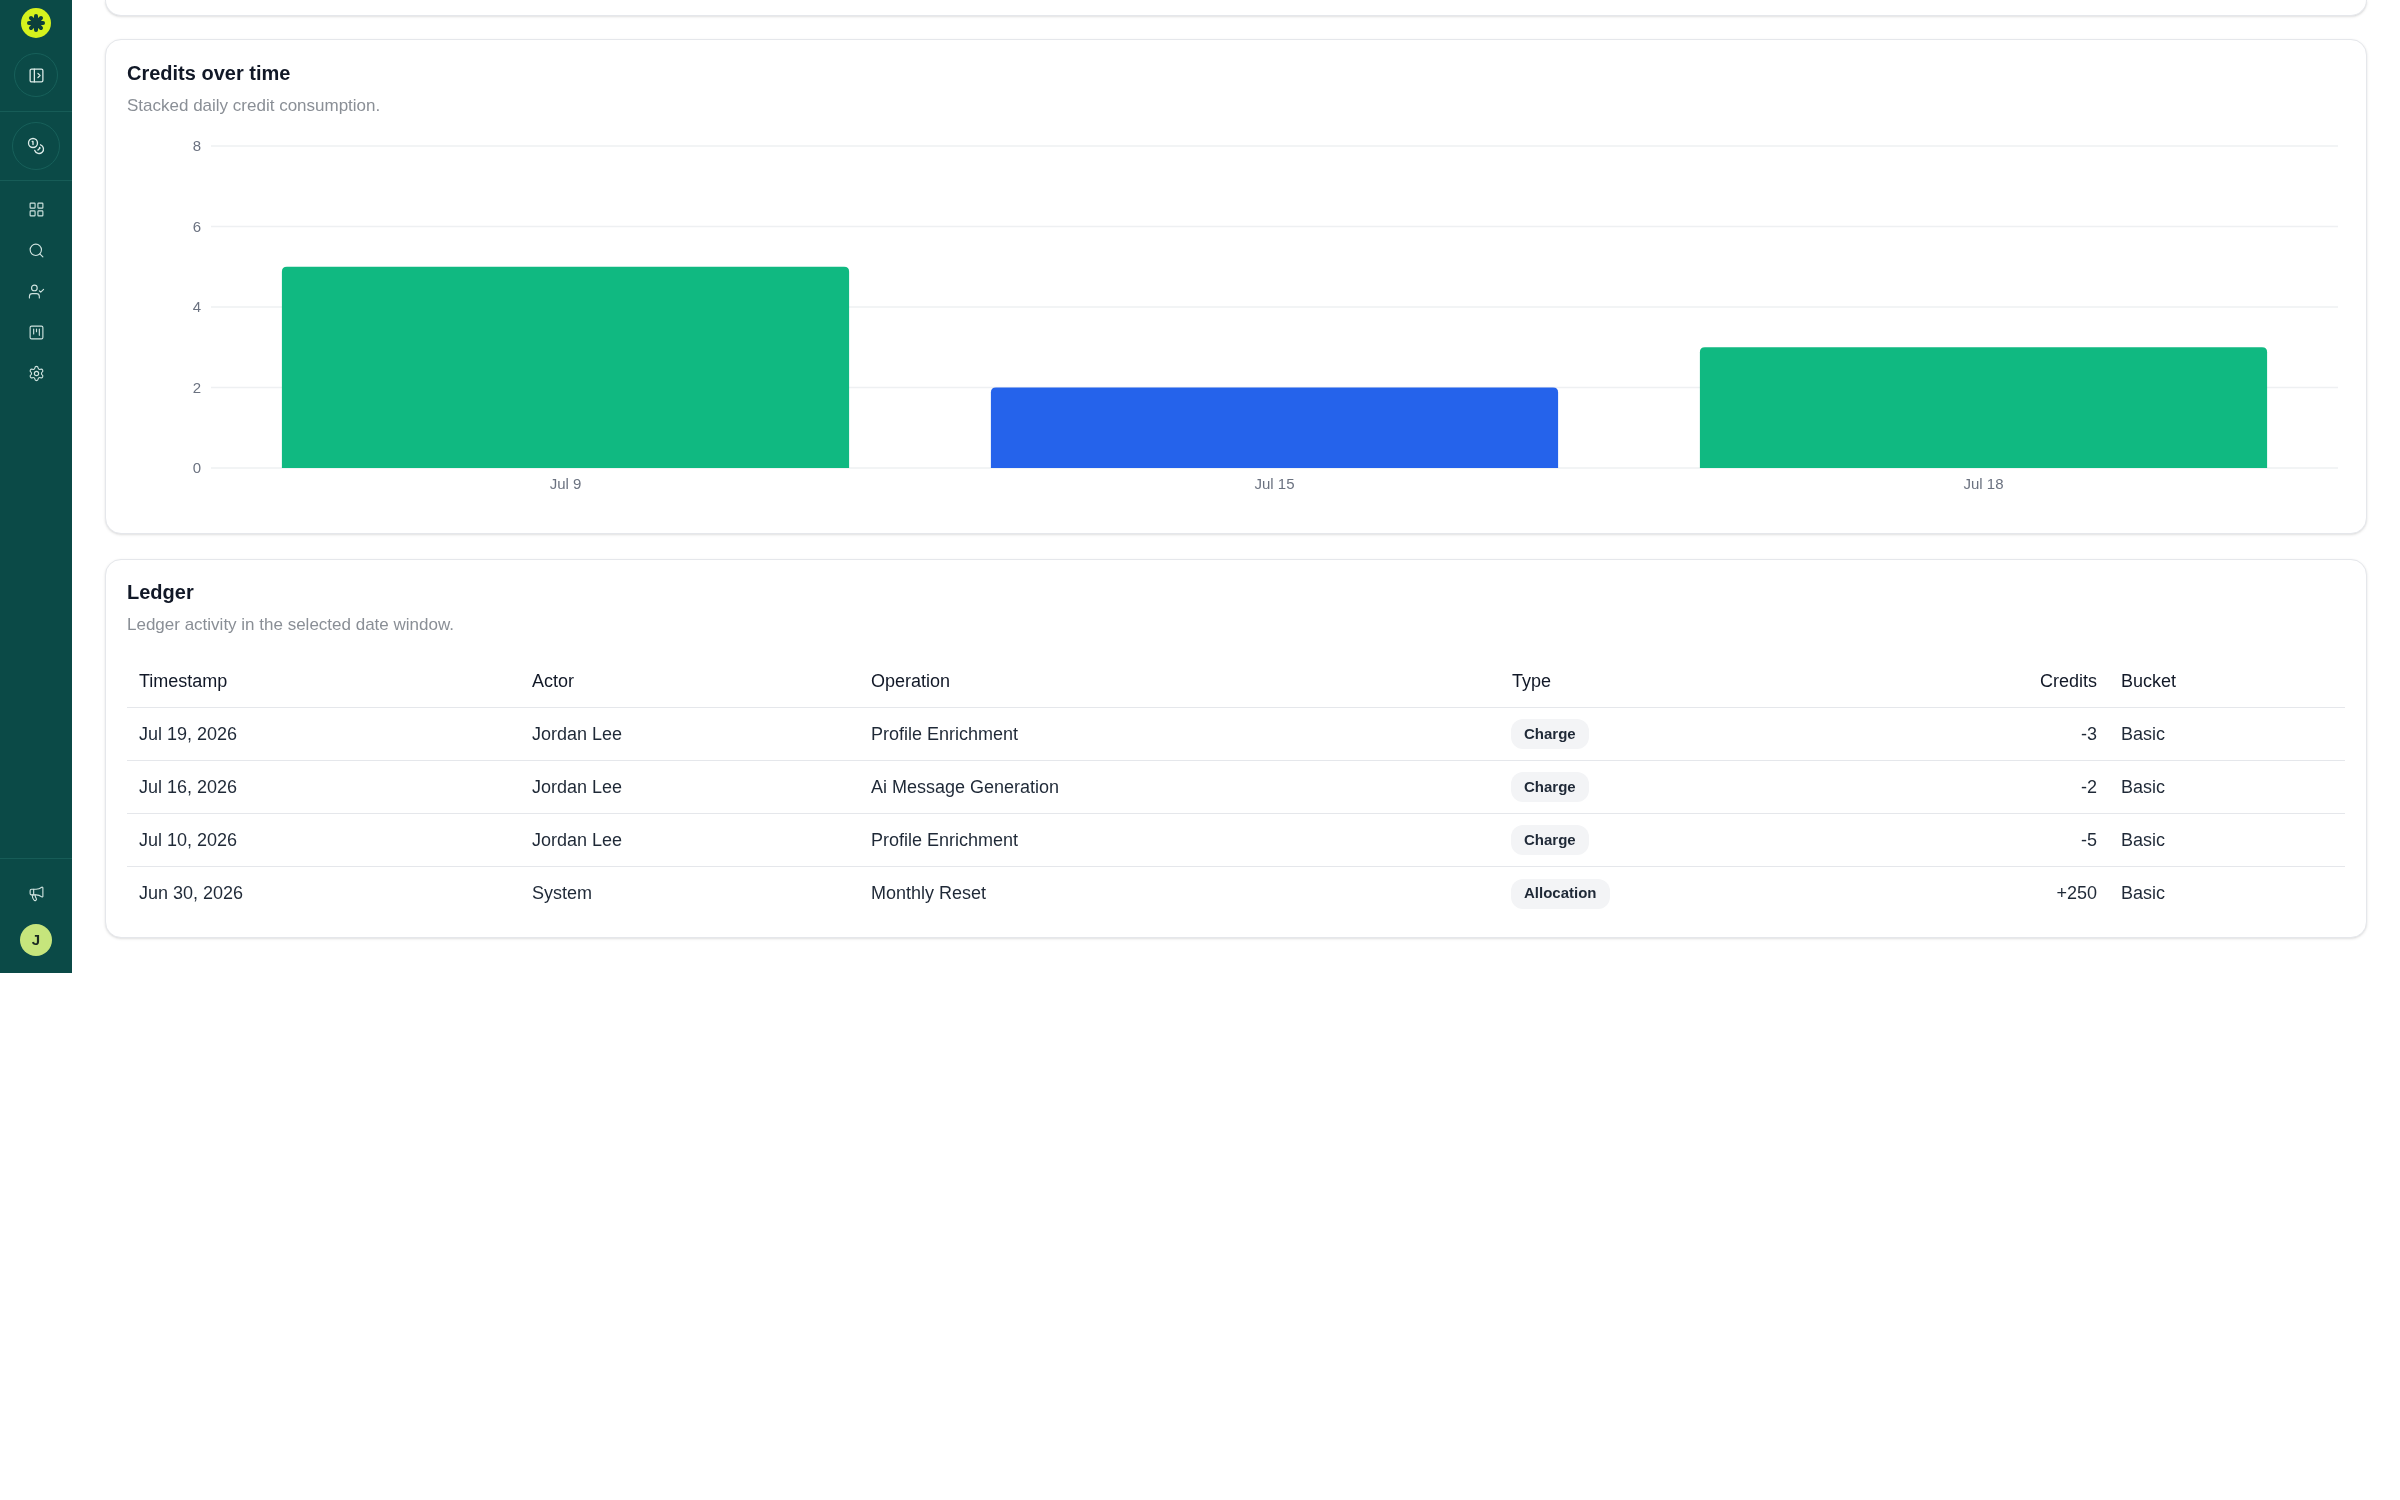 Image resolution: width=2400 pixels, height=1500 pixels. Describe the element at coordinates (183, 681) in the screenshot. I see `column-header: Timestamp` at that location.